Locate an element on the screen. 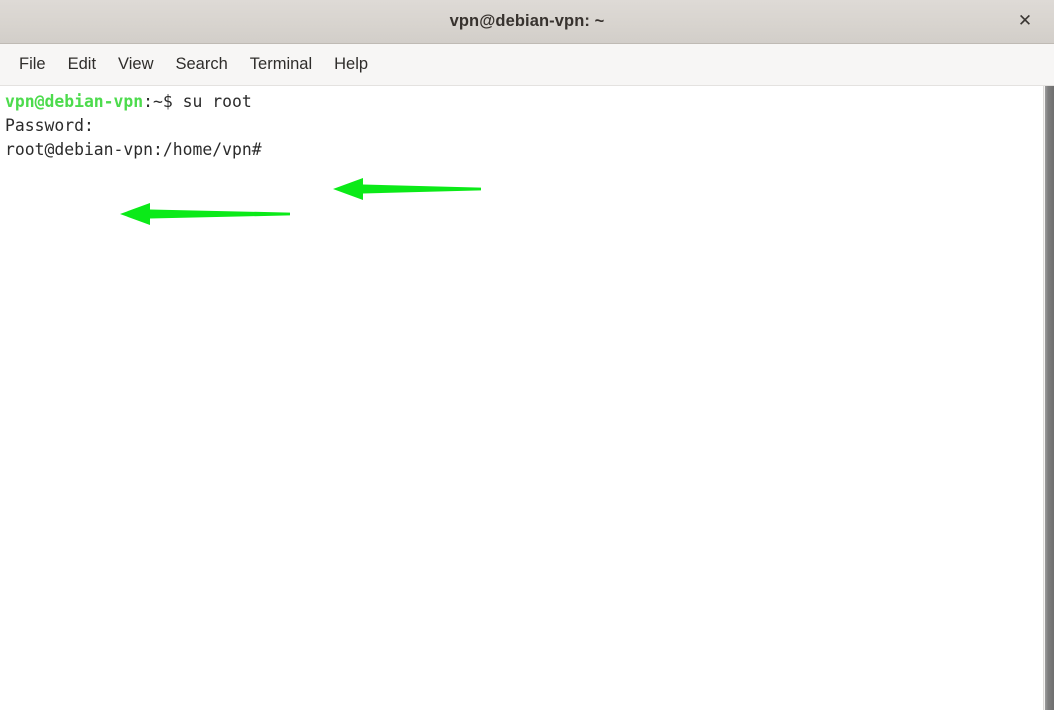 Image resolution: width=1054 pixels, height=710 pixels. terminal-segment: root@debian-vpn:/home/vpn# is located at coordinates (133, 149).